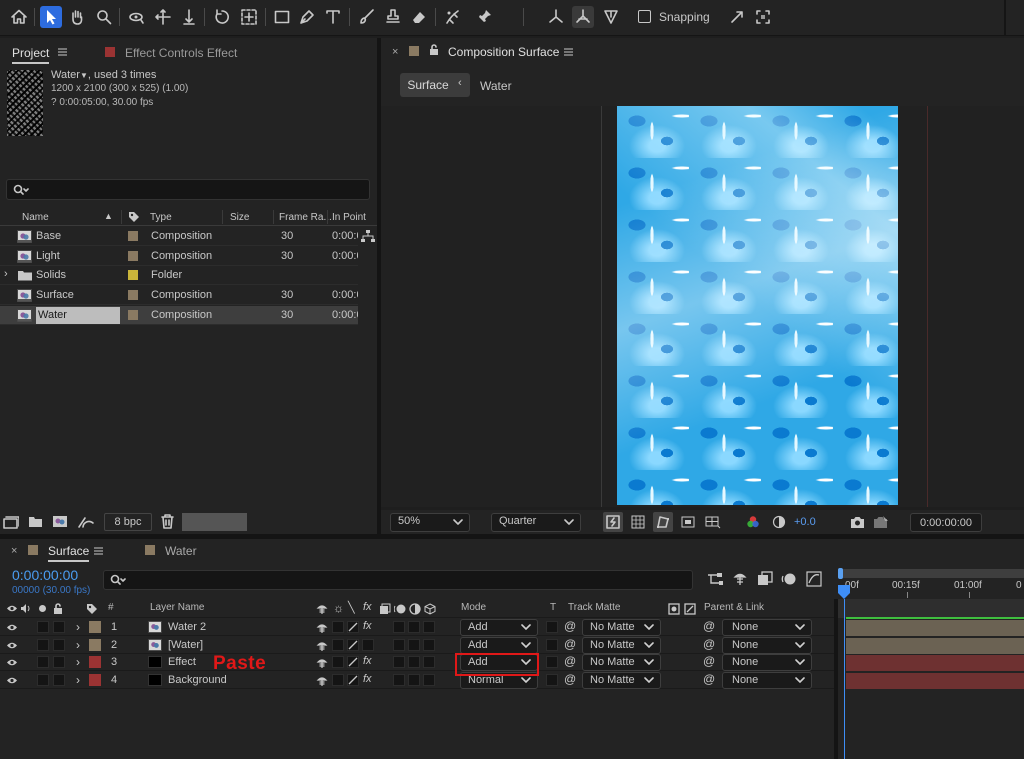 The height and width of the screenshot is (759, 1024). Describe the element at coordinates (613, 522) in the screenshot. I see `fast-previews-icon` at that location.